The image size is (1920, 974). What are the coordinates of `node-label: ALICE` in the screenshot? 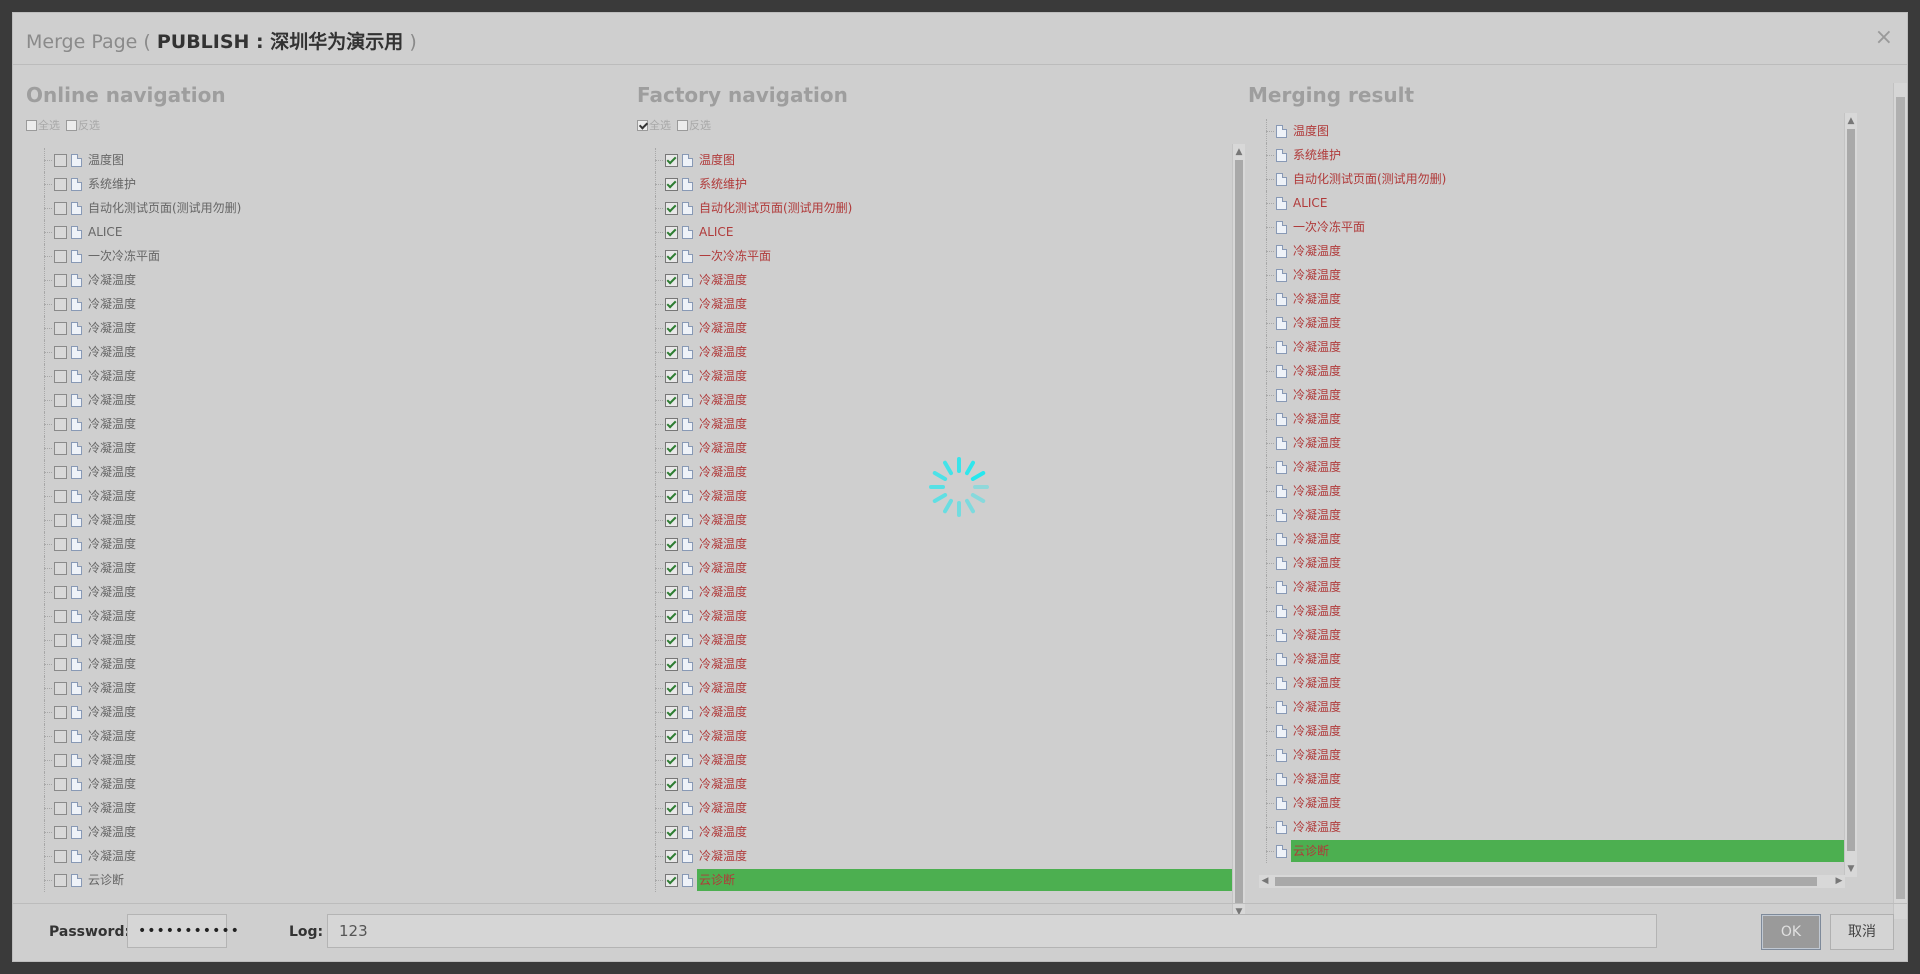 It's located at (1310, 203).